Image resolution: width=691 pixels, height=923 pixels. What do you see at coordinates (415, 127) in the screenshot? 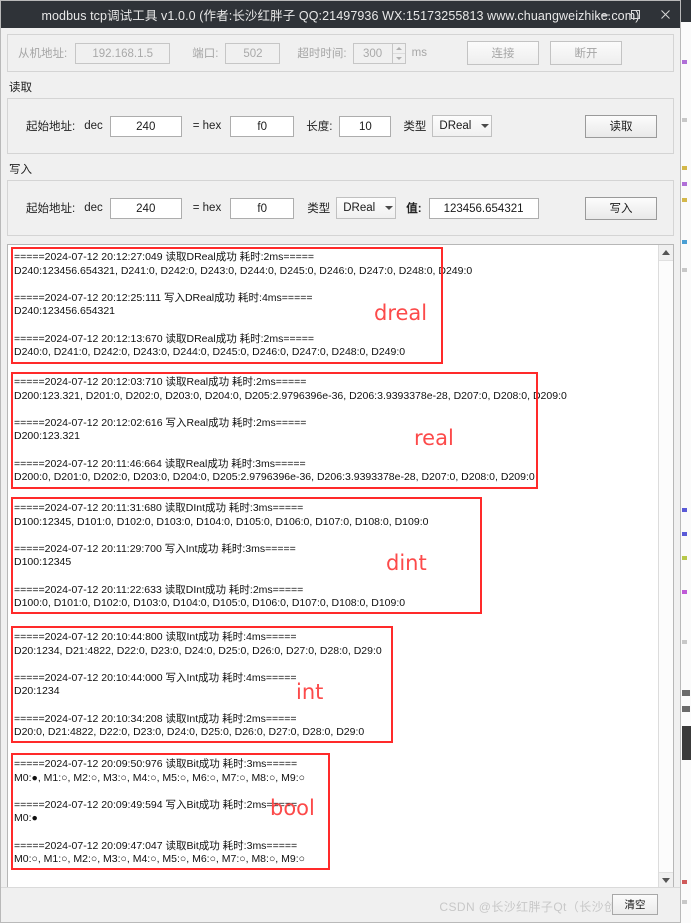
I see `read-type-label: 类型` at bounding box center [415, 127].